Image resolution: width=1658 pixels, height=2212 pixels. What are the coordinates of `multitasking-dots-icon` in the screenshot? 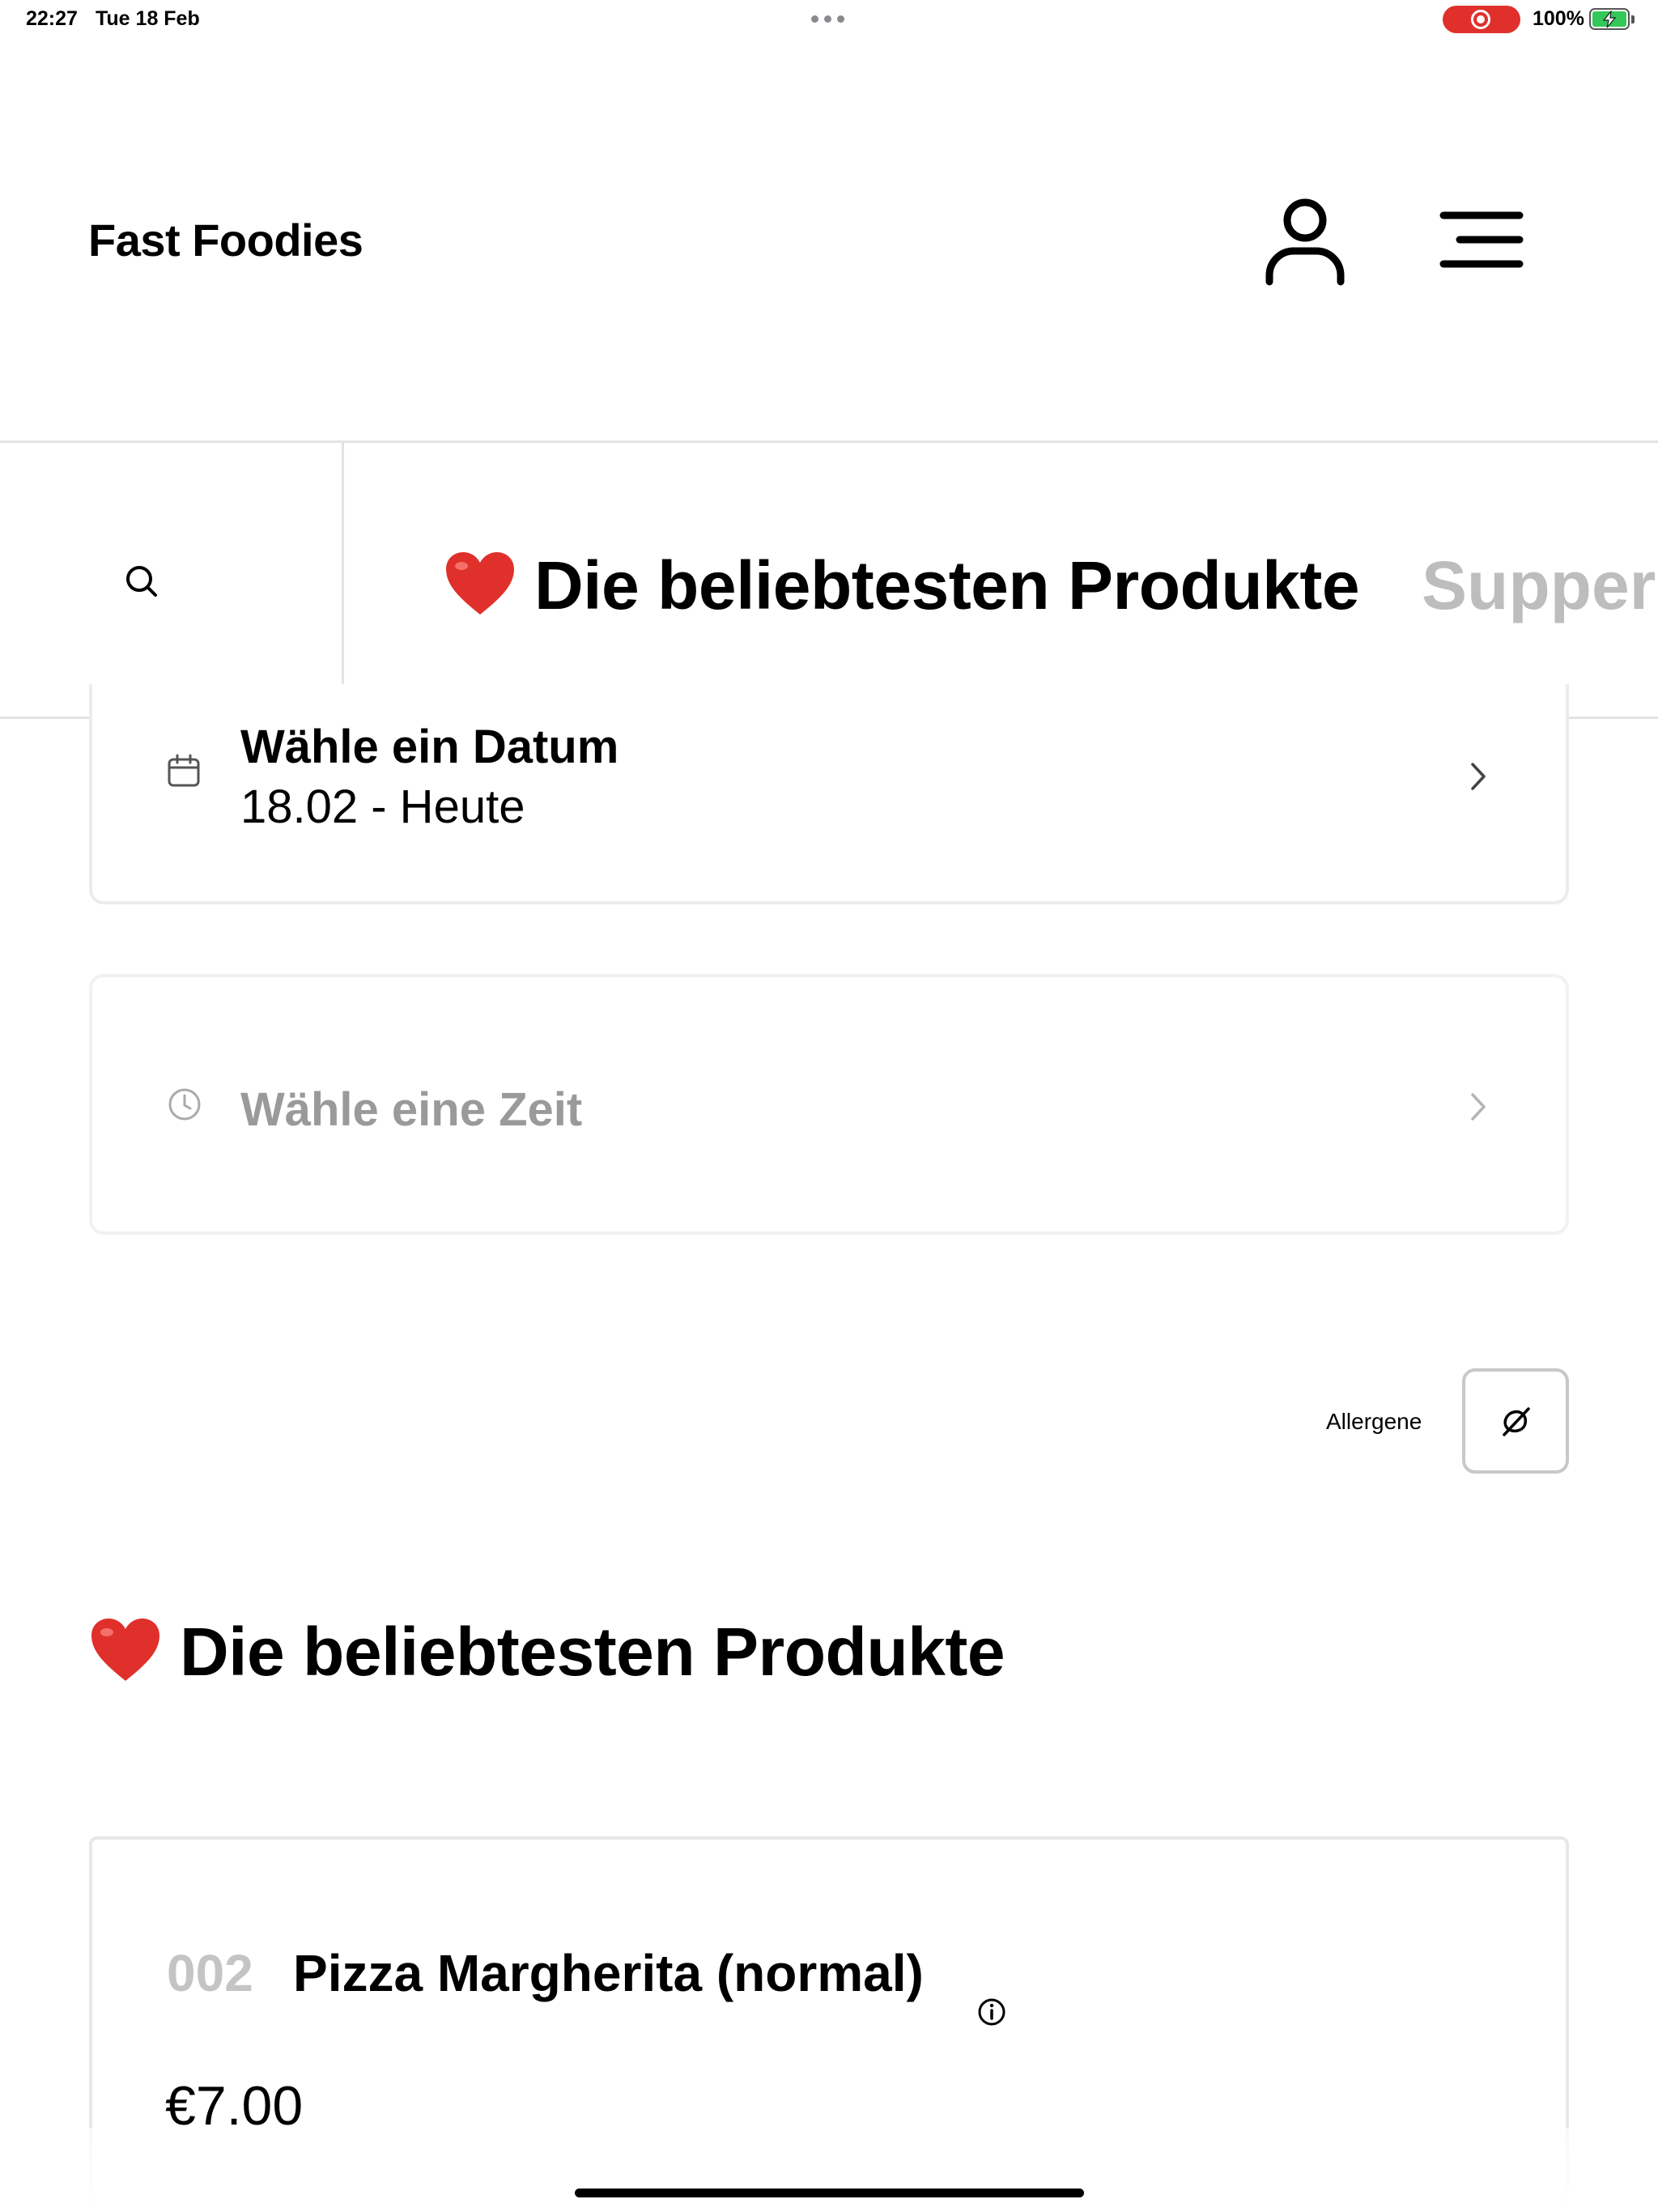 It's located at (827, 19).